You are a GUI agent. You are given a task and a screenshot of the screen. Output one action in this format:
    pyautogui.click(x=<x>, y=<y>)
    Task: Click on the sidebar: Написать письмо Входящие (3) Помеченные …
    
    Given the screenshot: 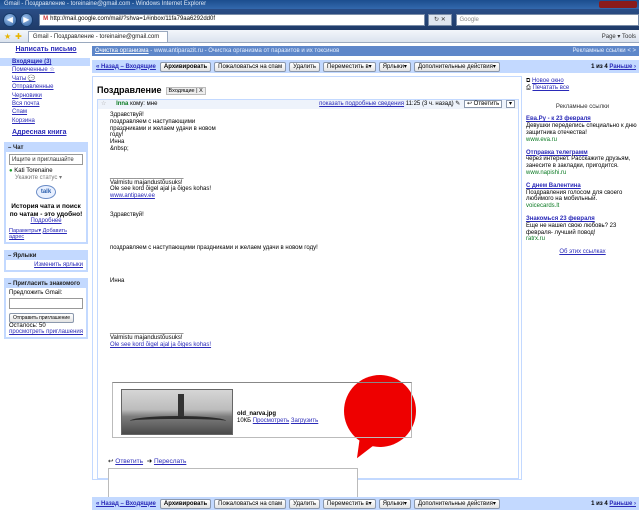 What is the action you would take?
    pyautogui.click(x=45, y=277)
    